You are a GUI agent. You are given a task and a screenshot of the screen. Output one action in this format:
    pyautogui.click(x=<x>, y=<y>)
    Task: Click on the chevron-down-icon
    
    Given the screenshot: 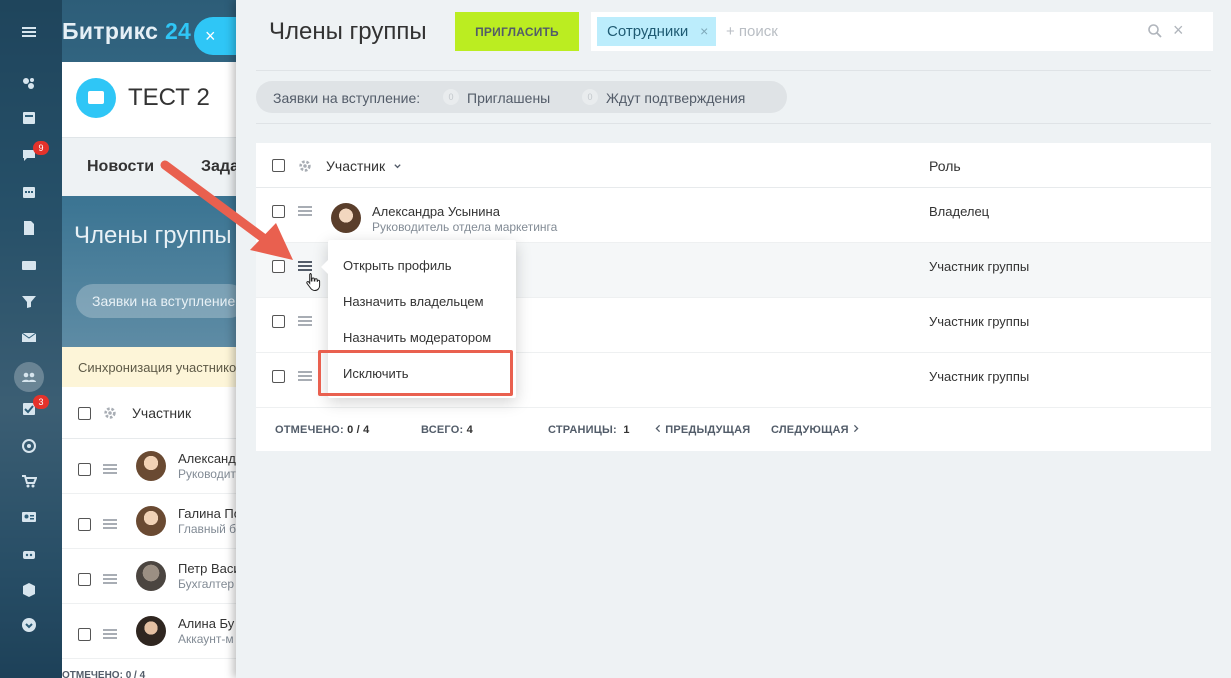 What is the action you would take?
    pyautogui.click(x=397, y=166)
    